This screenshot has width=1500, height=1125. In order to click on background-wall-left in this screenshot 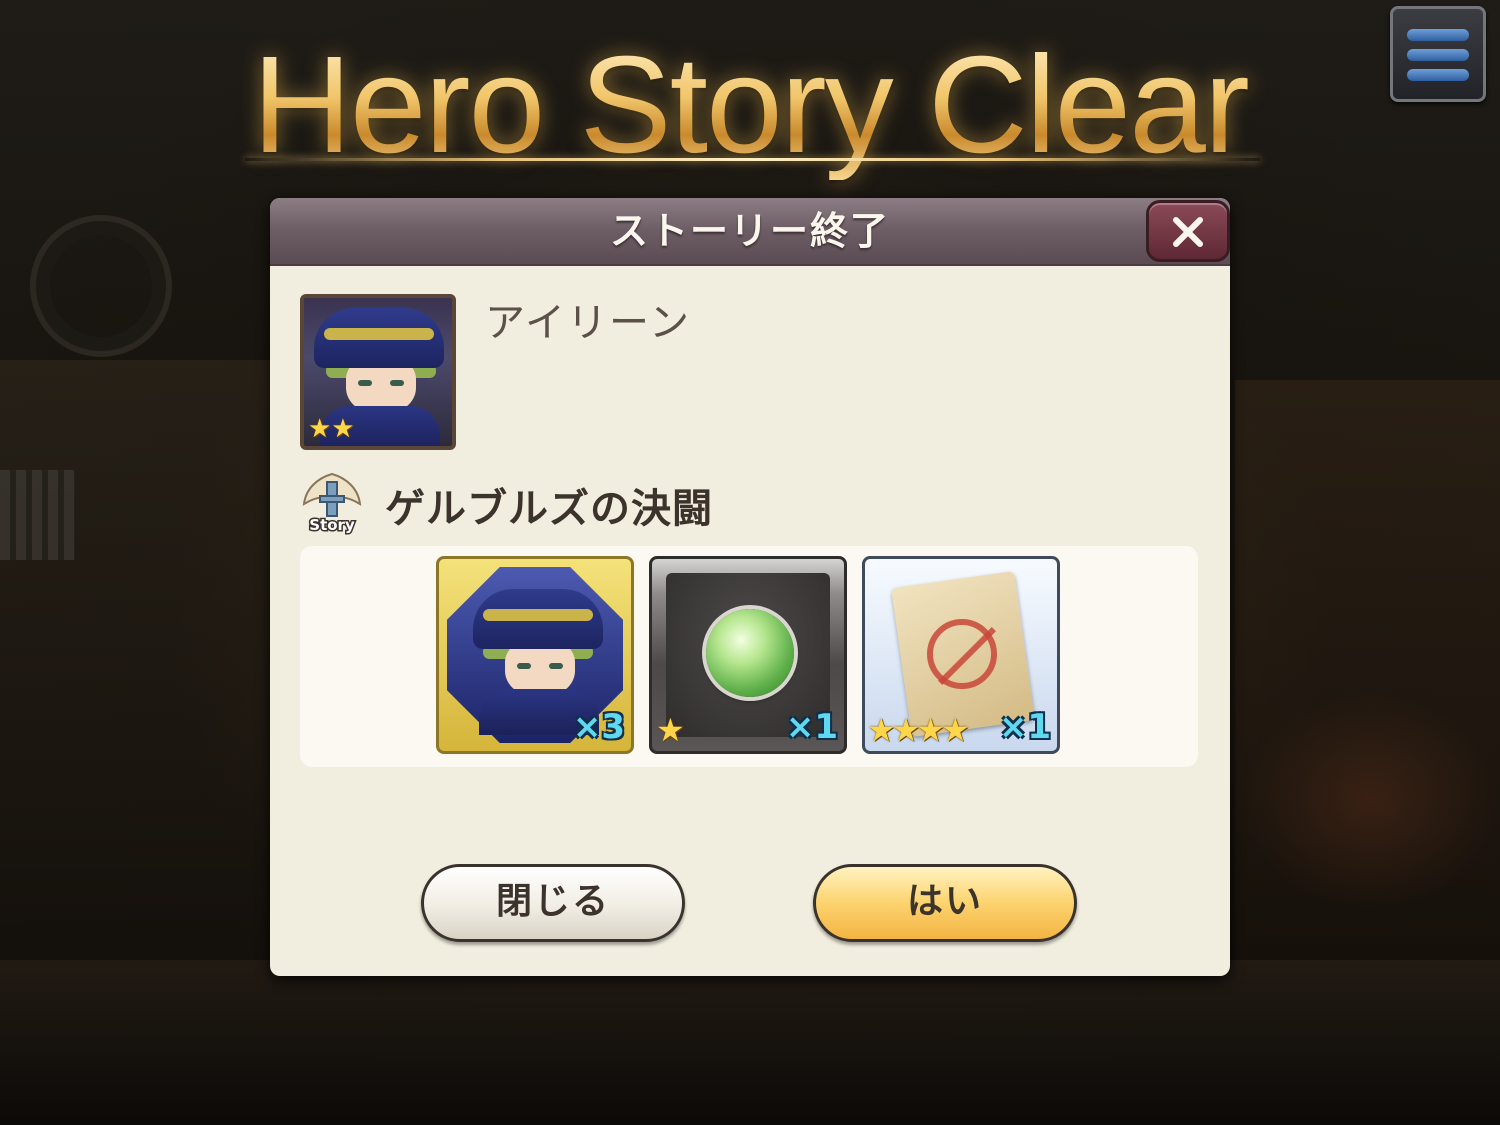, I will do `click(135, 660)`.